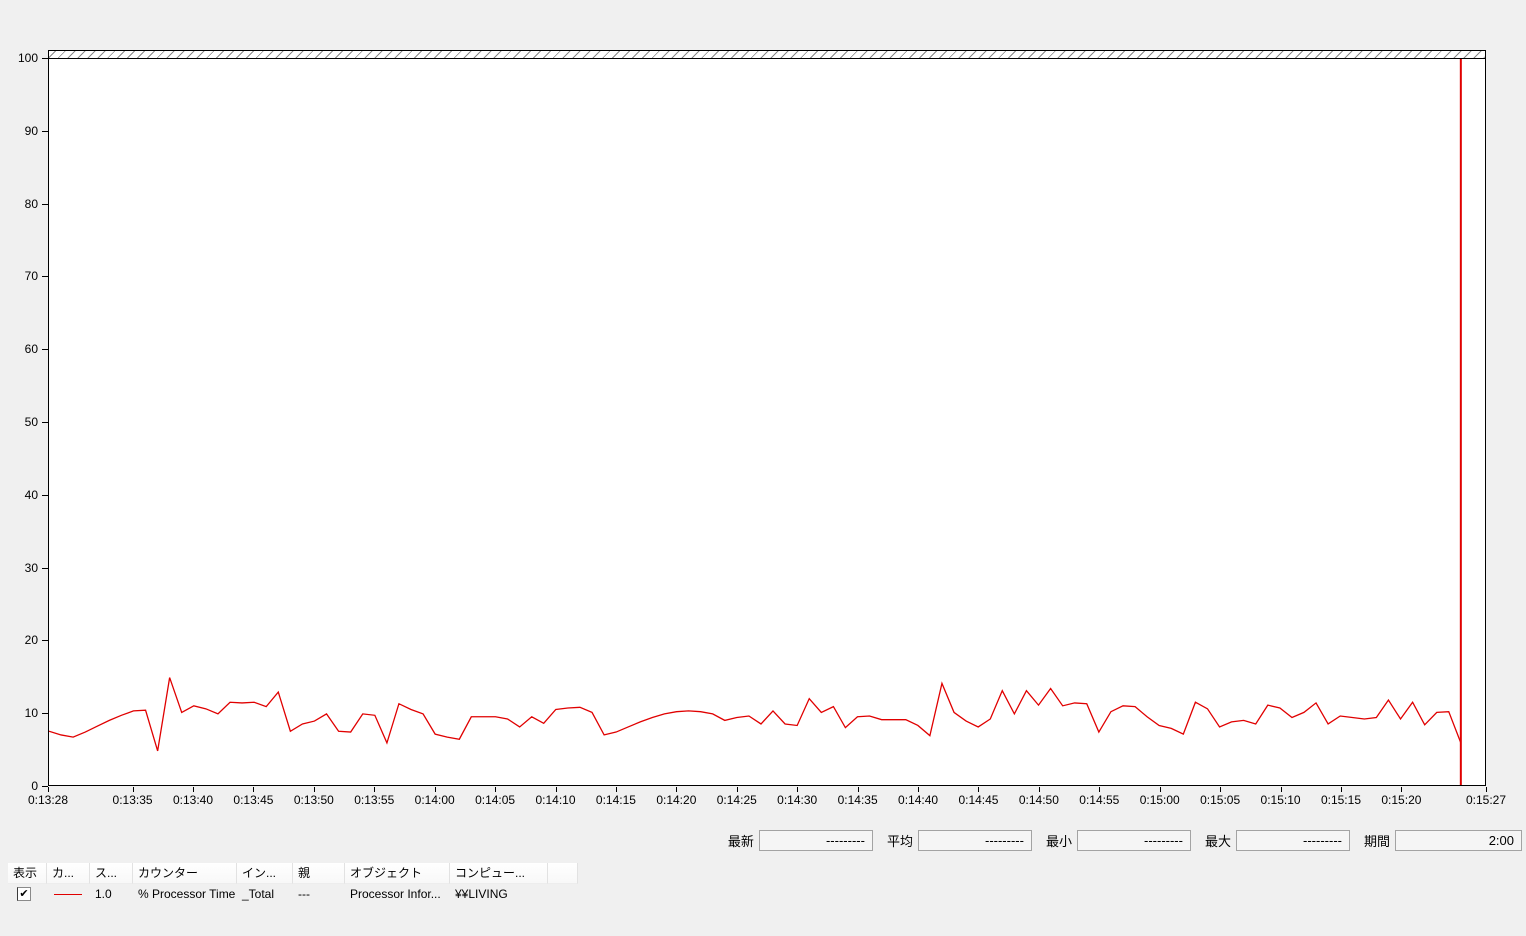  What do you see at coordinates (1340, 800) in the screenshot?
I see `x-axis-tick-label: 0:15:15` at bounding box center [1340, 800].